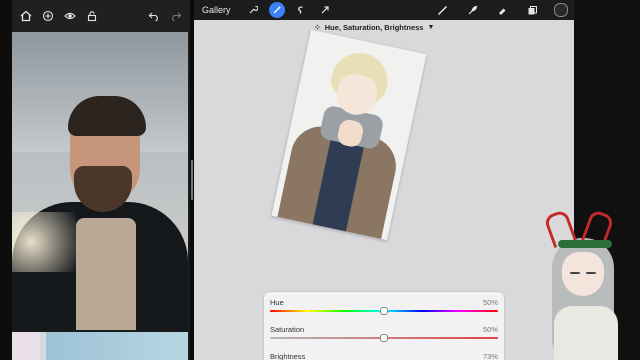 The image size is (640, 360). What do you see at coordinates (490, 329) in the screenshot?
I see `saturation-value: 50%` at bounding box center [490, 329].